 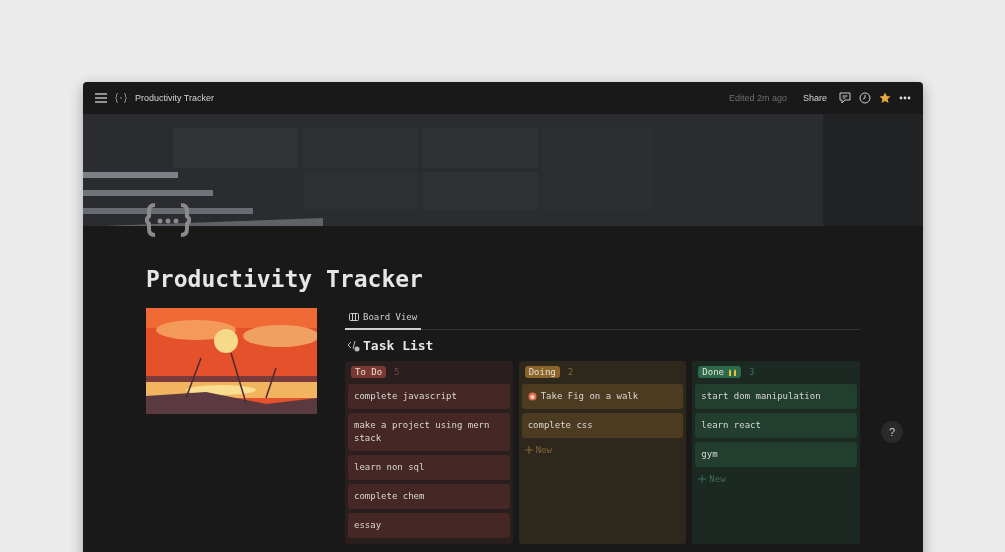 I want to click on task-card: learn non sql, so click(x=429, y=467).